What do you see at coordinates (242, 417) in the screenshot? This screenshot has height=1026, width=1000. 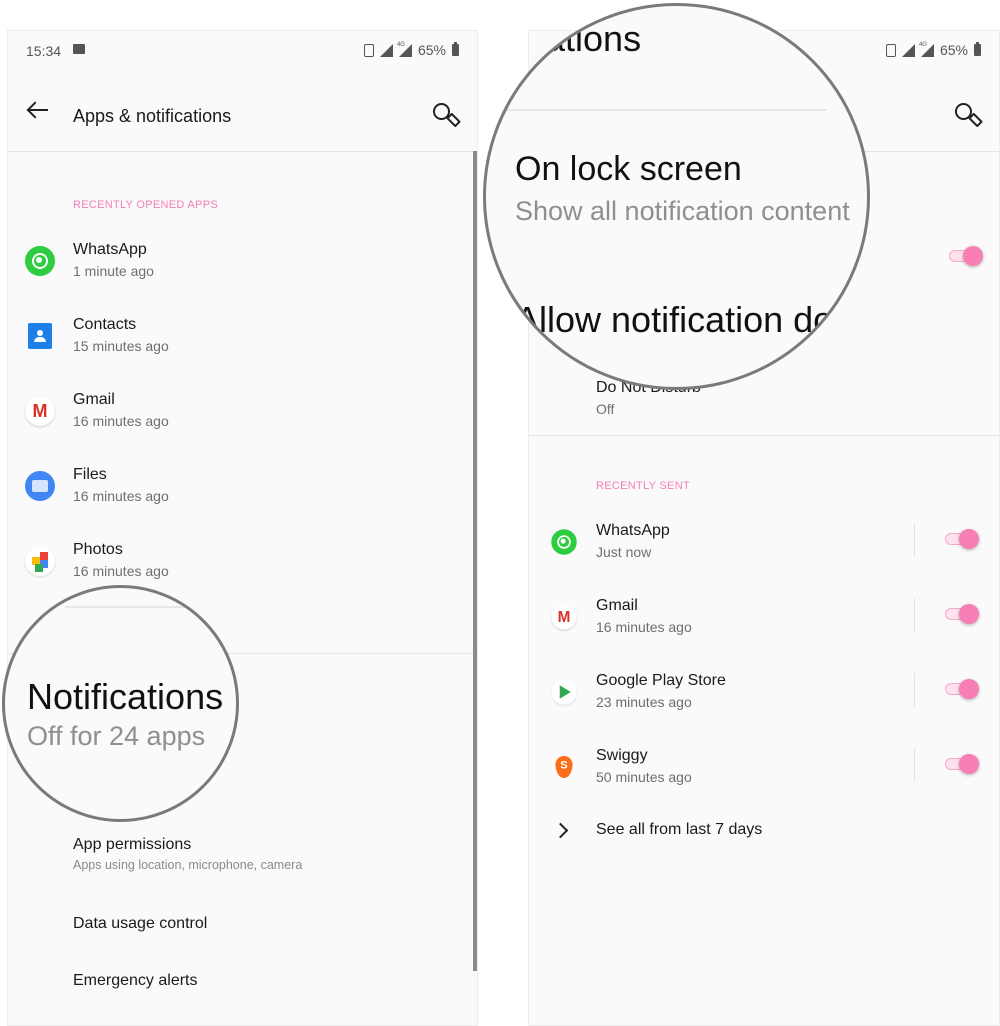 I see `recent-app-gmail: M Gmail 16 minutes ago` at bounding box center [242, 417].